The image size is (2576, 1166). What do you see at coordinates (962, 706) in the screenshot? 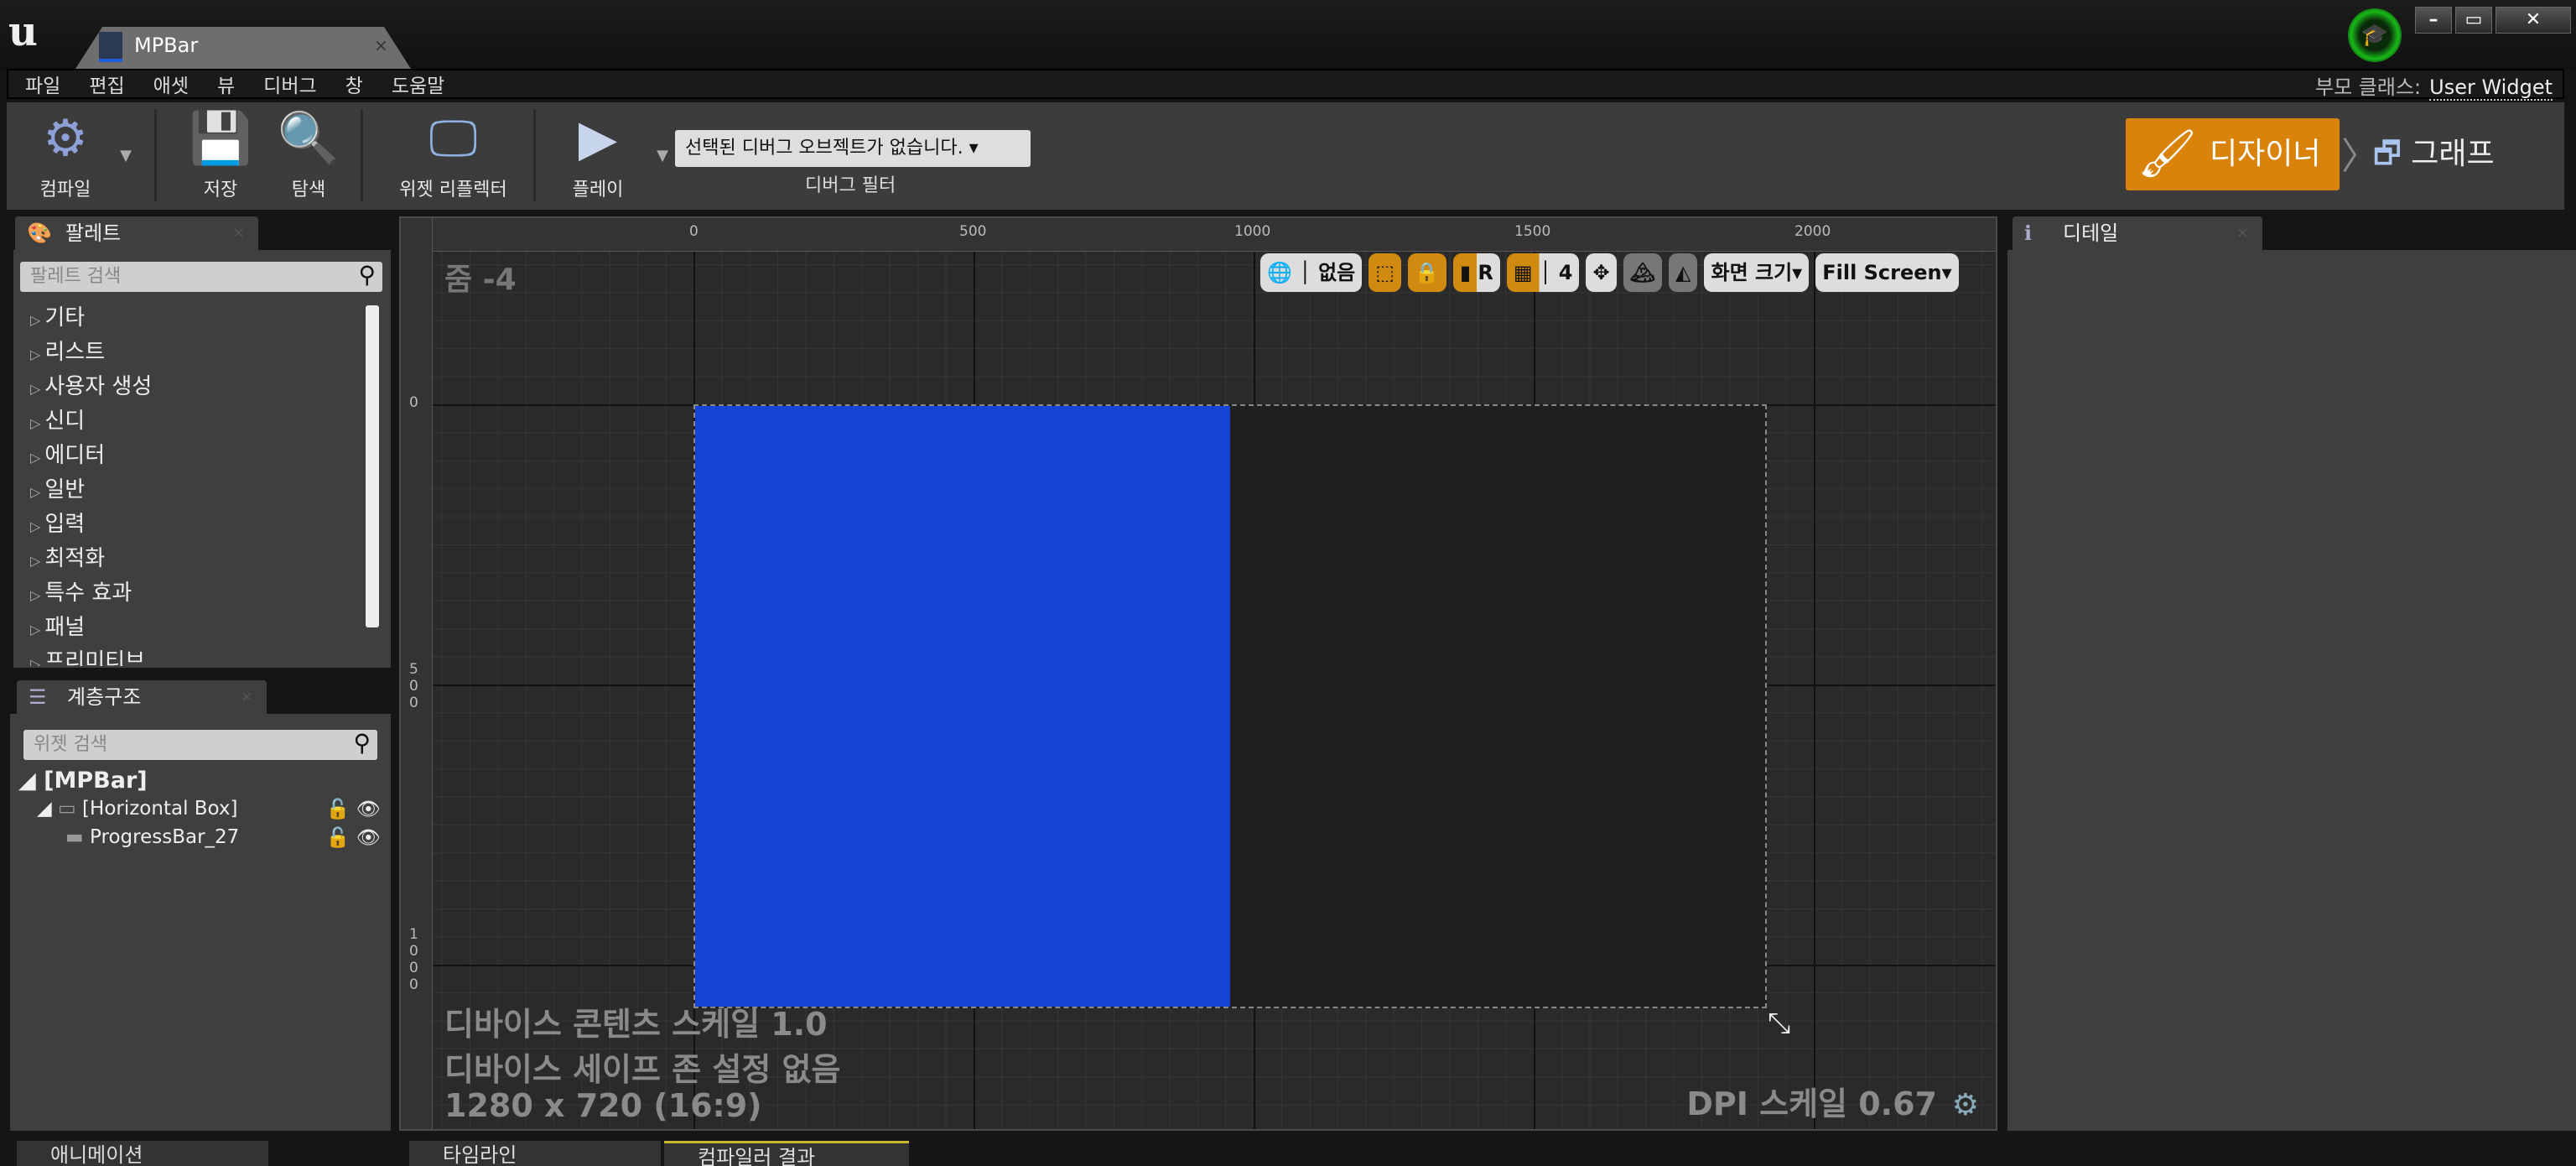
I see `progress-bar-fill` at bounding box center [962, 706].